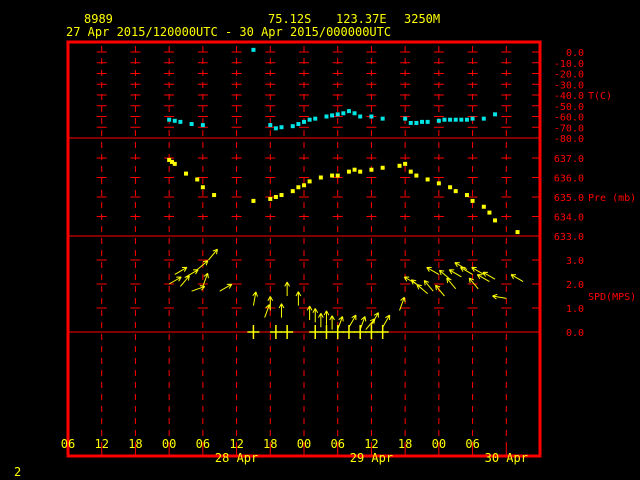 The height and width of the screenshot is (480, 640). Describe the element at coordinates (569, 198) in the screenshot. I see `y-tick-label: 635.0` at that location.